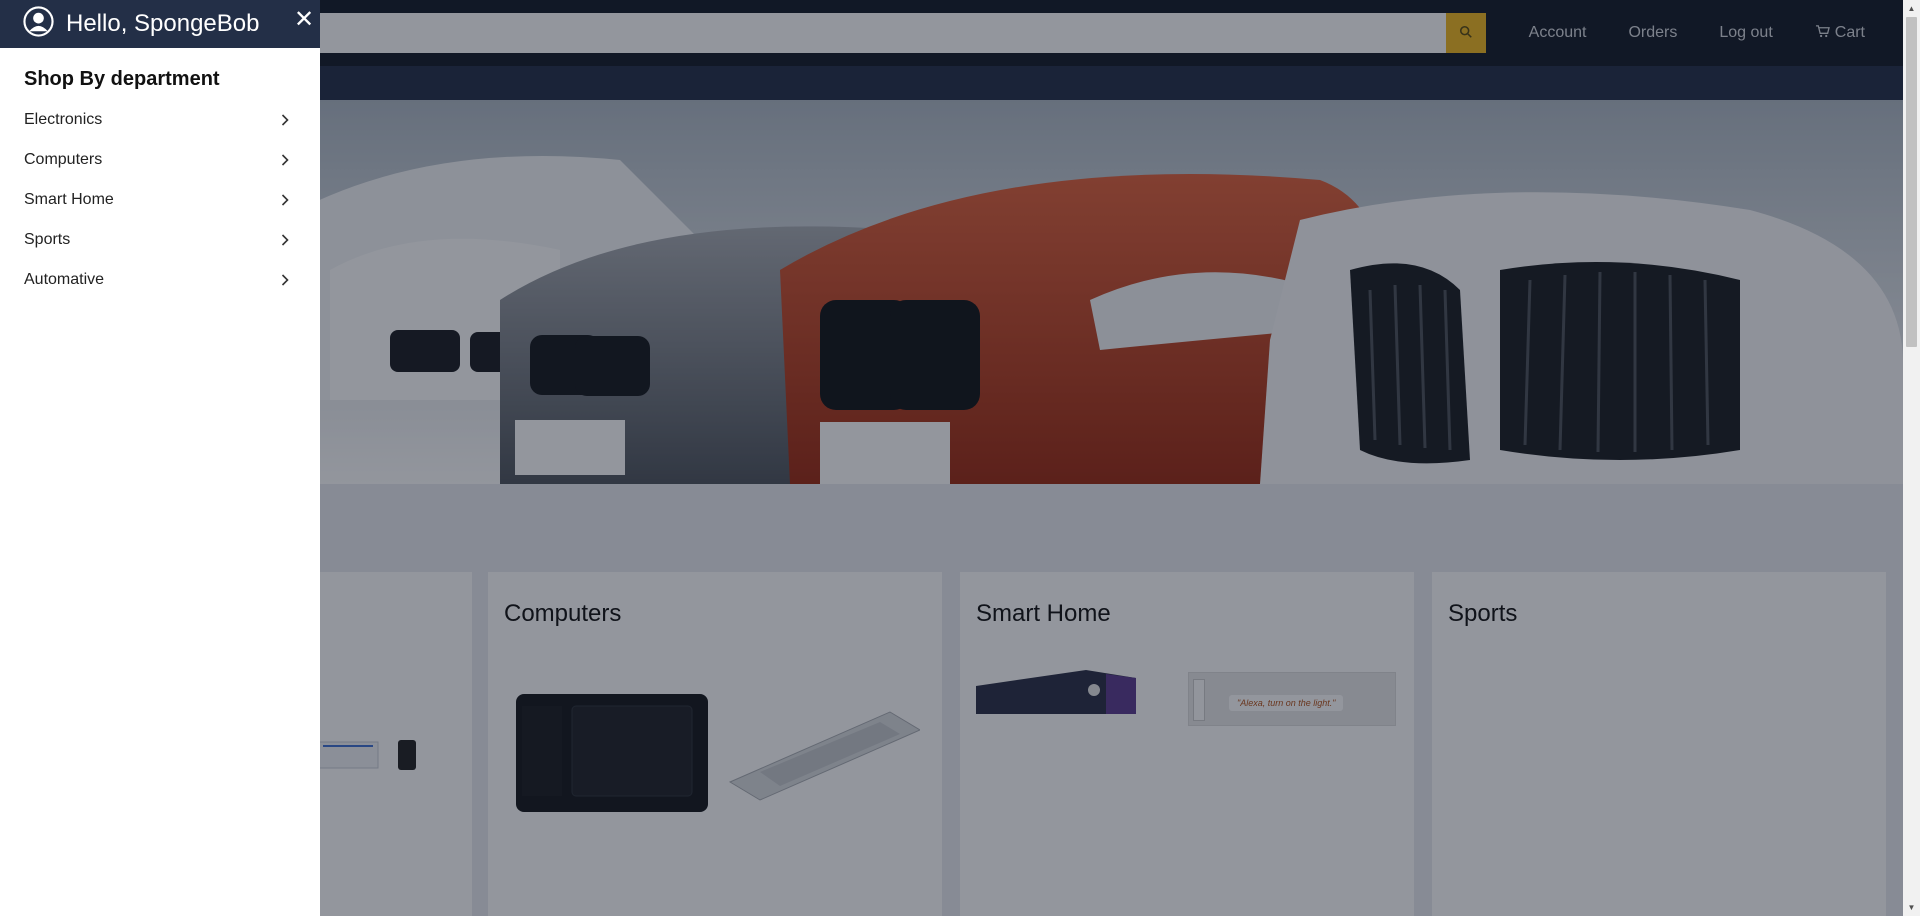  I want to click on page-scrollbar: ▲ ▼, so click(1911, 458).